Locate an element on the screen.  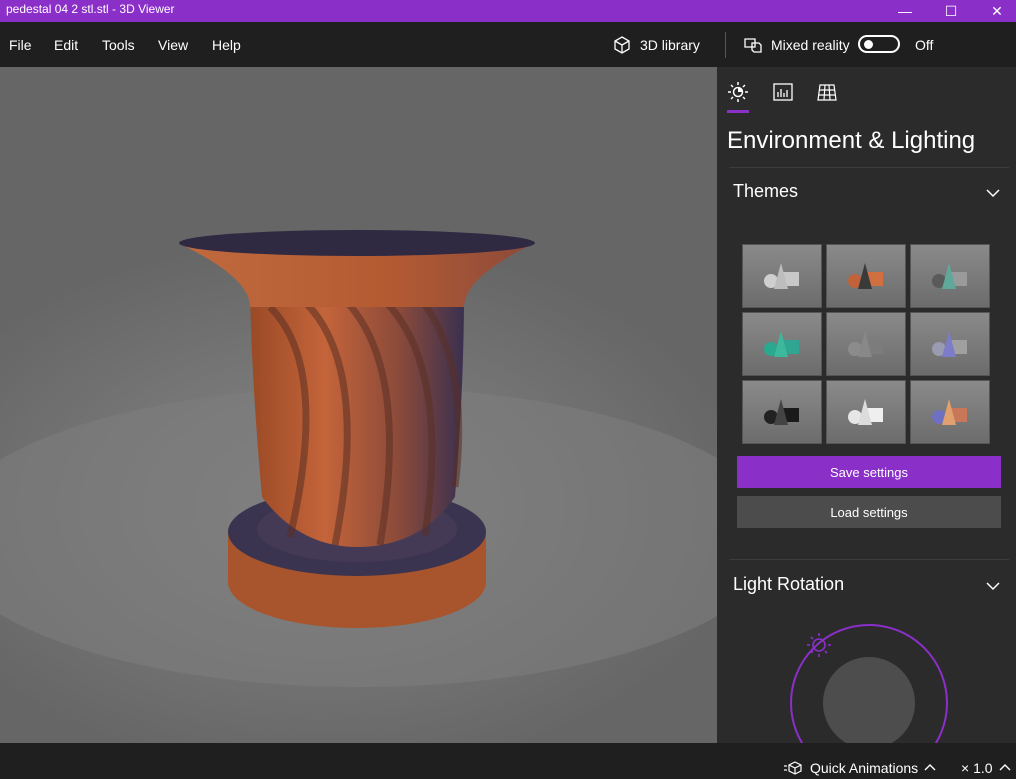
menu-tools: Tools is located at coordinates (118, 45).